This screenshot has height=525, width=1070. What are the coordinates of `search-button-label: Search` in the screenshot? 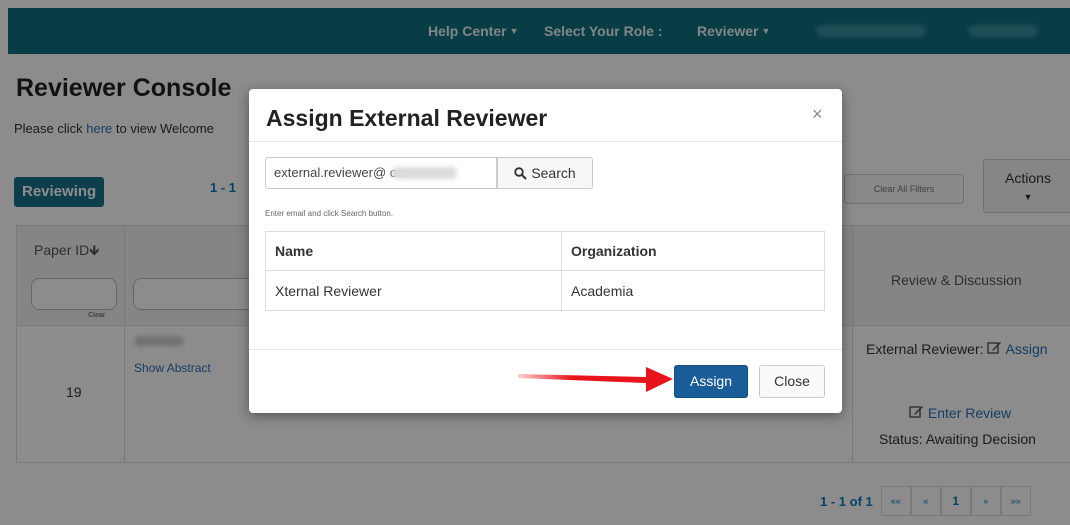 It's located at (553, 173).